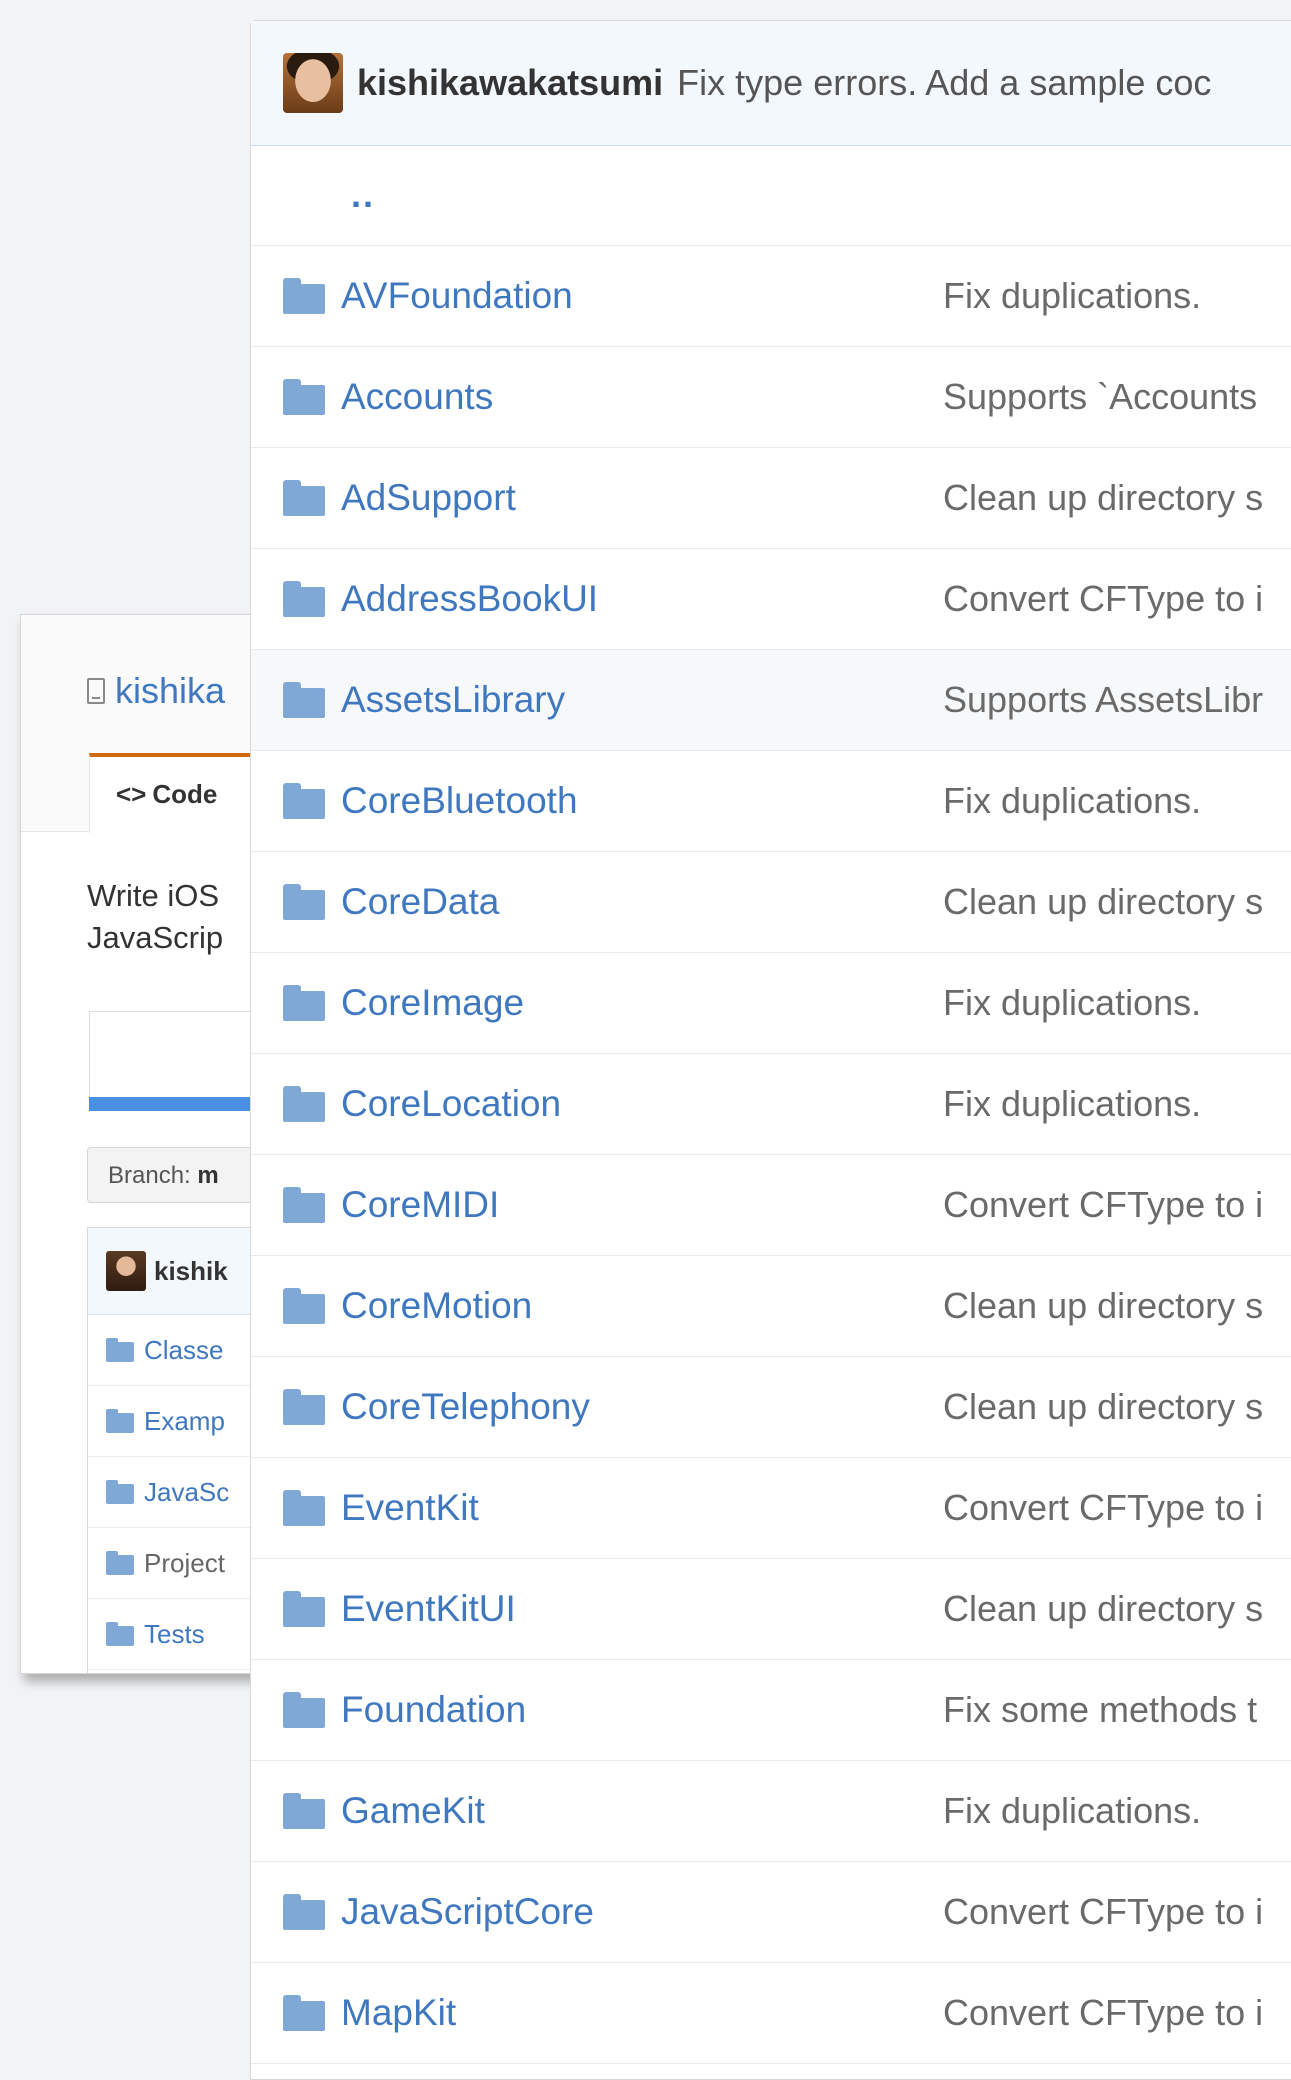 The width and height of the screenshot is (1291, 2080). I want to click on file-name-link: CoreMotion, so click(436, 1306).